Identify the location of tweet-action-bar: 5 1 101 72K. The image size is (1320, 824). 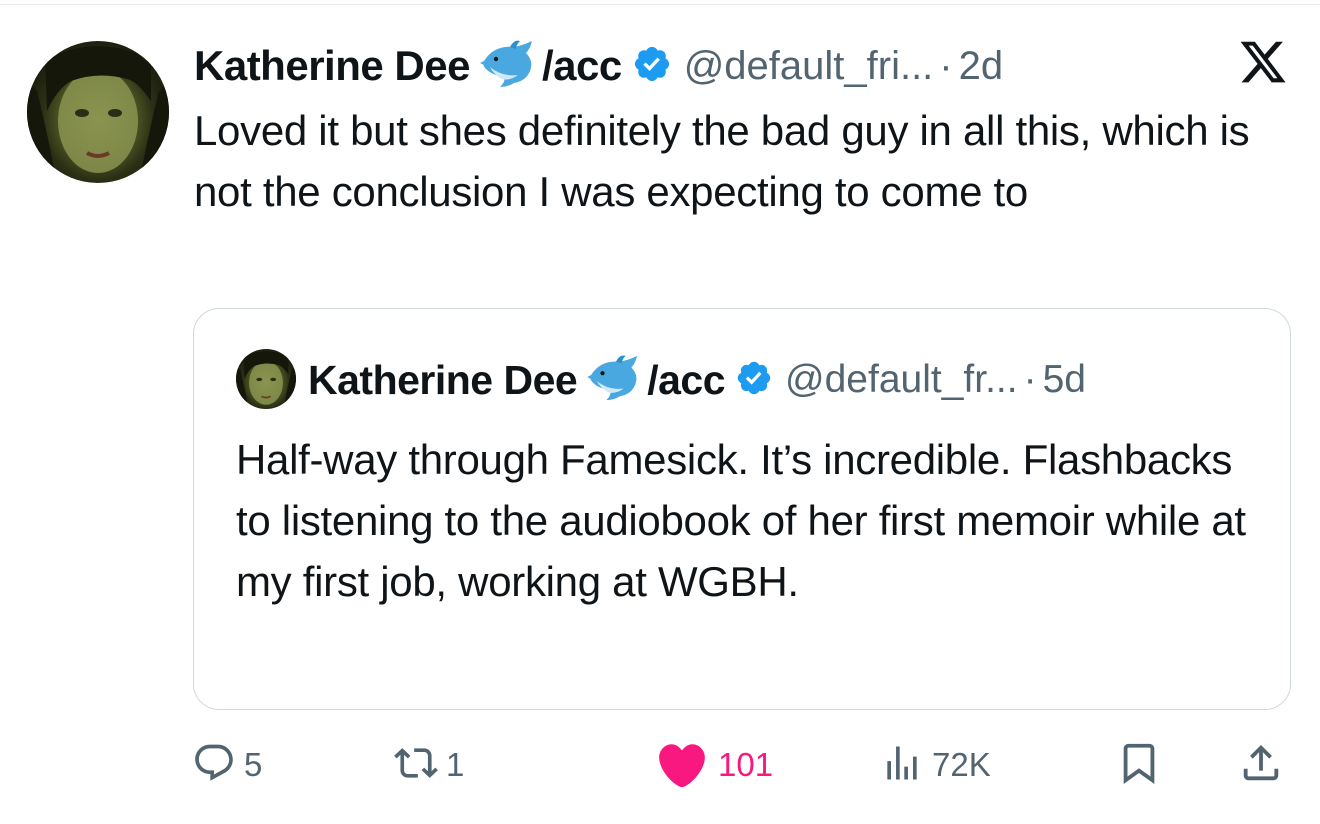
(660, 765).